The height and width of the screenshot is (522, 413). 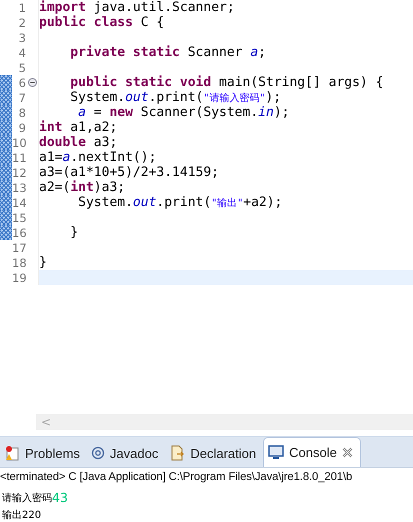 I want to click on code-line: a3=(a1*10+5)/2+3.14159;, so click(x=129, y=172).